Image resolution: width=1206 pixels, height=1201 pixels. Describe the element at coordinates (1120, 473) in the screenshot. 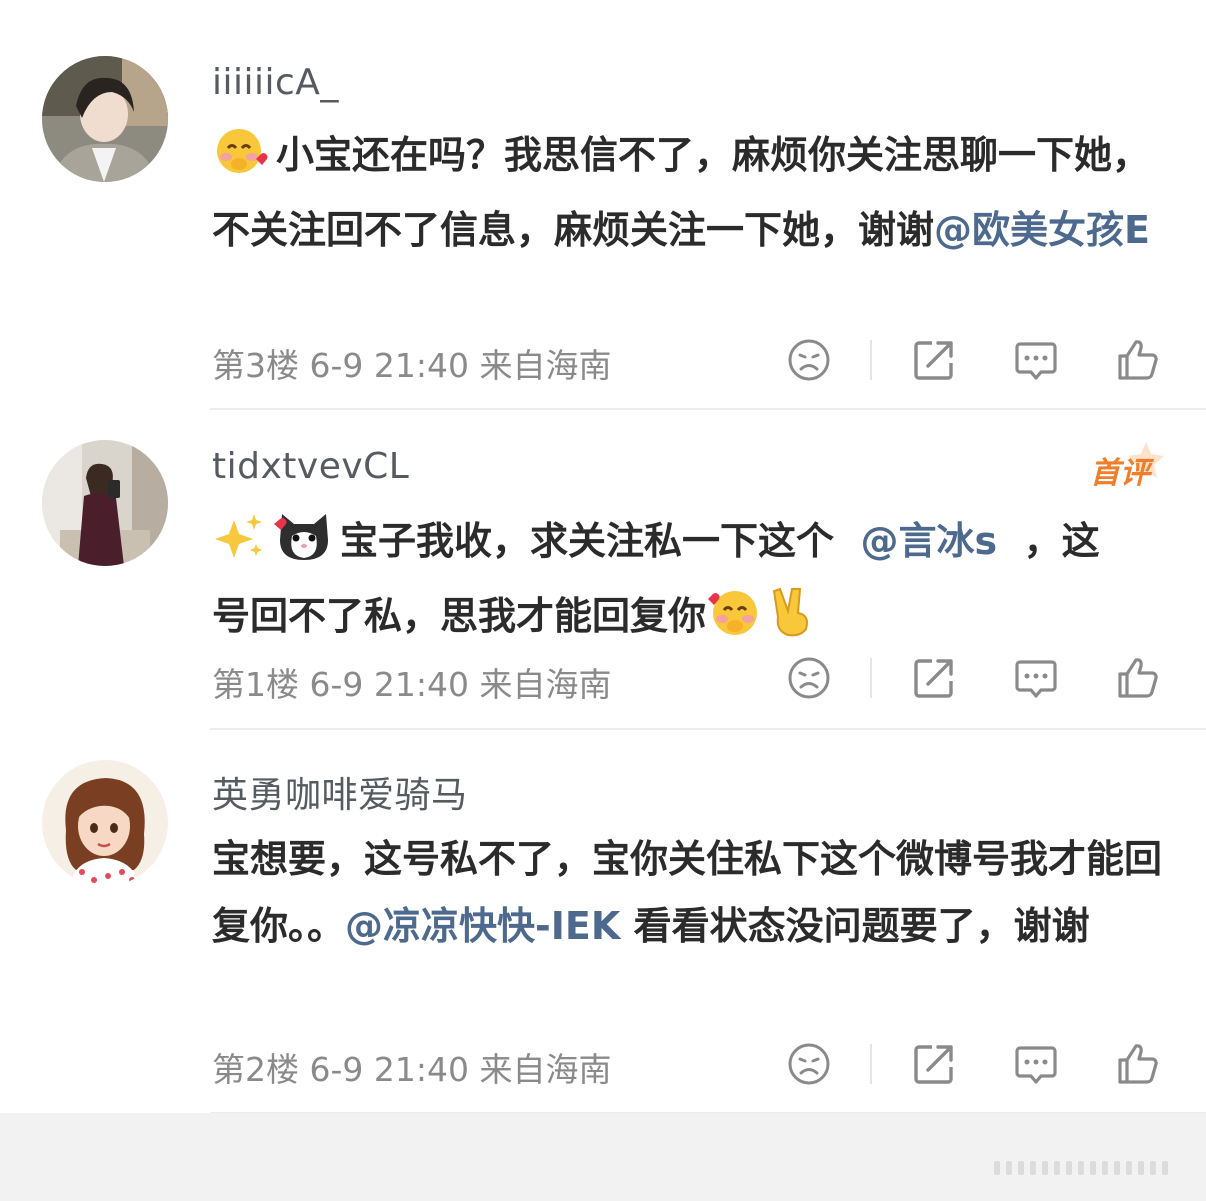

I see `badge-label: 首评` at that location.